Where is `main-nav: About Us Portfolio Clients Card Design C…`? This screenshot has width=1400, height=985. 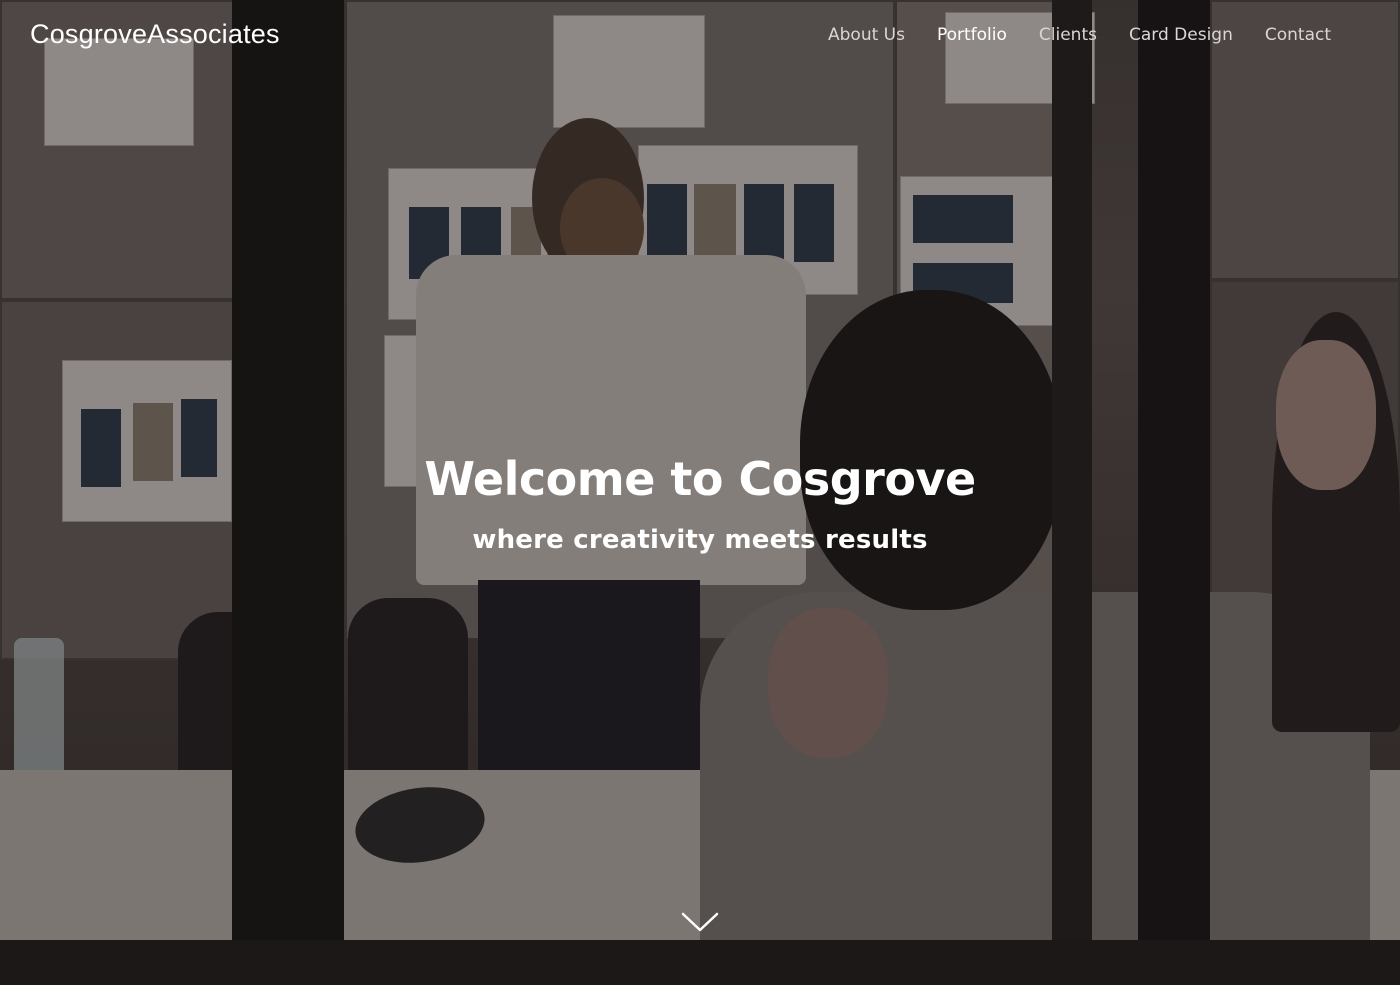
main-nav: About Us Portfolio Clients Card Design C… is located at coordinates (1079, 35).